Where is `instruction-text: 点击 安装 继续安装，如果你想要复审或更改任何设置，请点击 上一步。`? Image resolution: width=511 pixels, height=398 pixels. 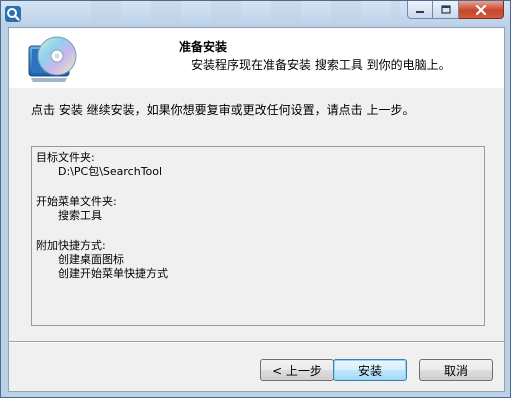 instruction-text: 点击 安装 继续安装，如果你想要复审或更改任何设置，请点击 上一步。 is located at coordinates (223, 110).